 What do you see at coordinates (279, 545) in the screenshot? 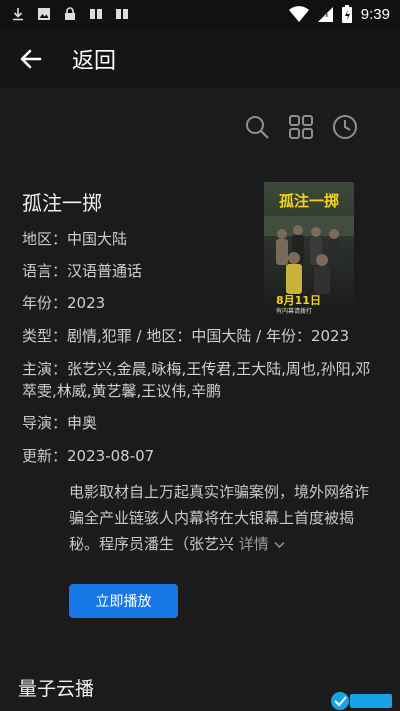
I see `chevron-down-icon` at bounding box center [279, 545].